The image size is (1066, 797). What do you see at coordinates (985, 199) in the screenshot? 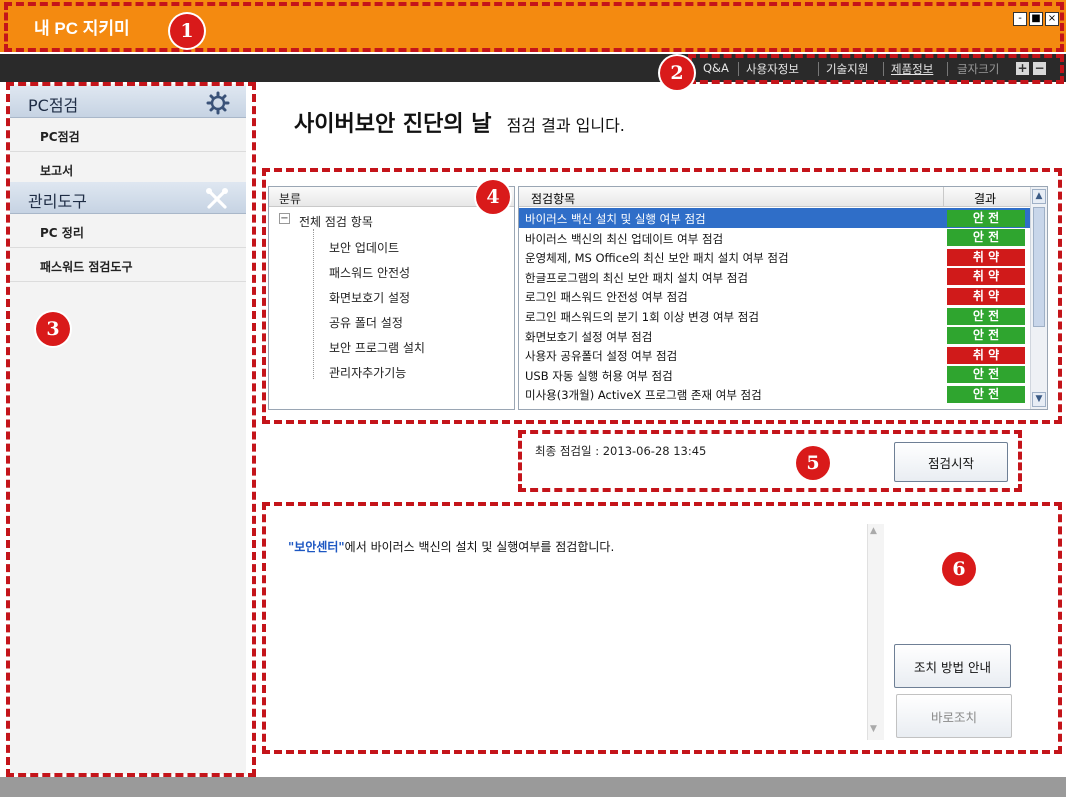
I see `header-result: 결과` at bounding box center [985, 199].